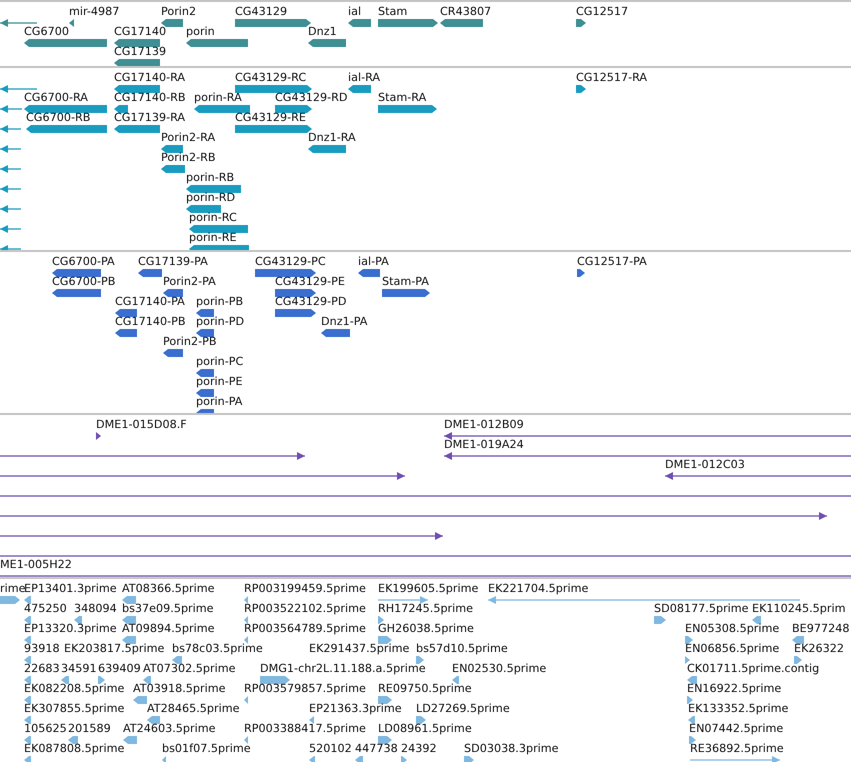 The image size is (851, 762). Describe the element at coordinates (738, 708) in the screenshot. I see `feature-label: EK133352.5prime` at that location.